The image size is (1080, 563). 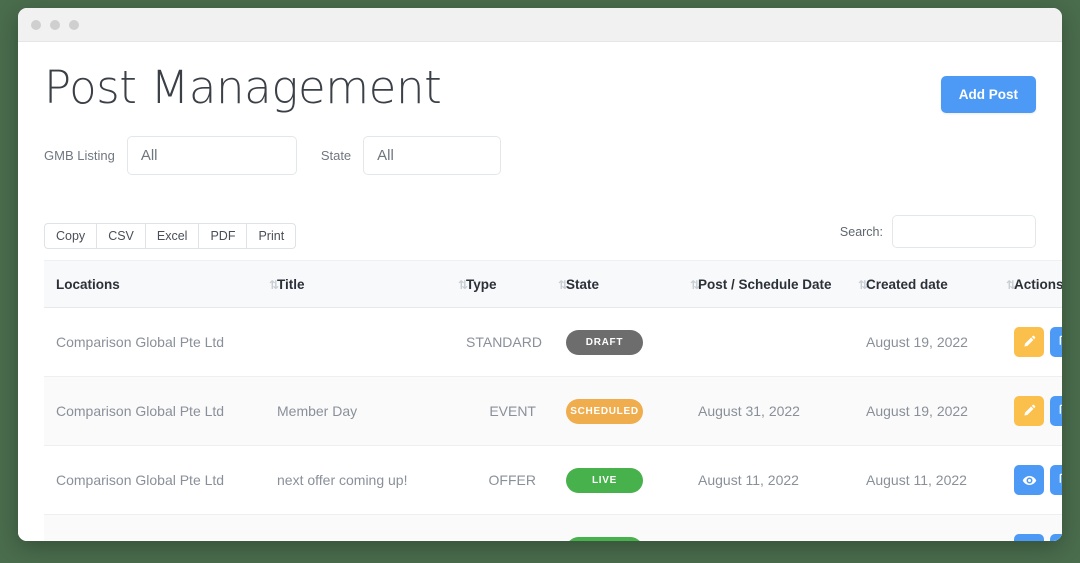 I want to click on status-badge: DRAFT, so click(x=604, y=342).